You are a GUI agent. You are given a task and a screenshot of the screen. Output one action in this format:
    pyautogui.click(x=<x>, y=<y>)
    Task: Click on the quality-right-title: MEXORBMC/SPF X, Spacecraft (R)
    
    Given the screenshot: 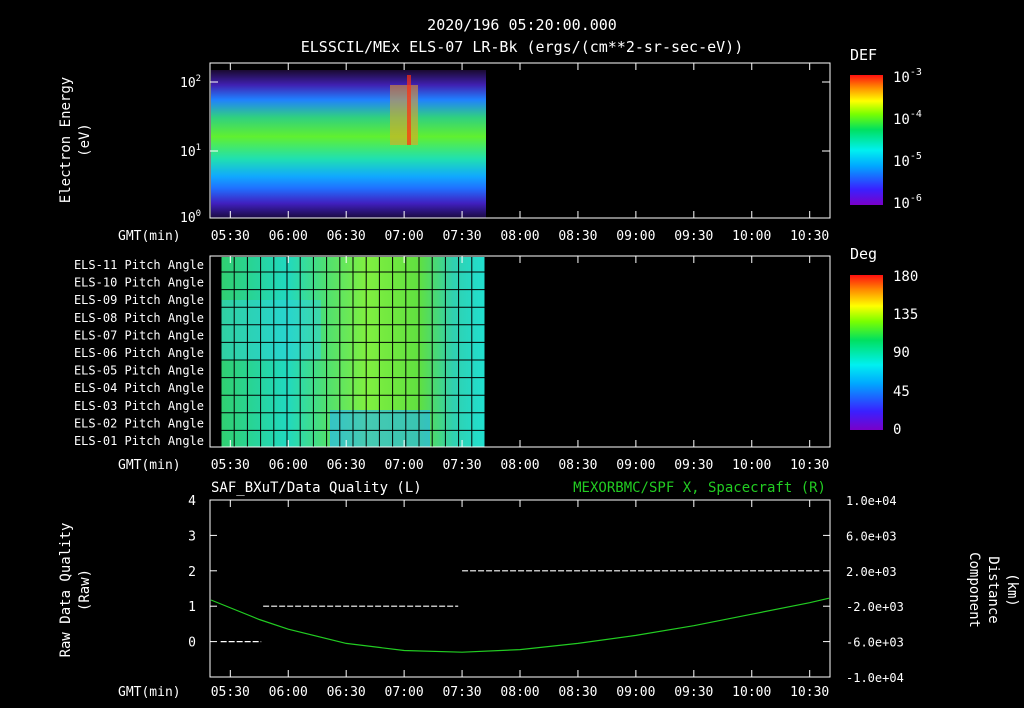 What is the action you would take?
    pyautogui.click(x=699, y=488)
    